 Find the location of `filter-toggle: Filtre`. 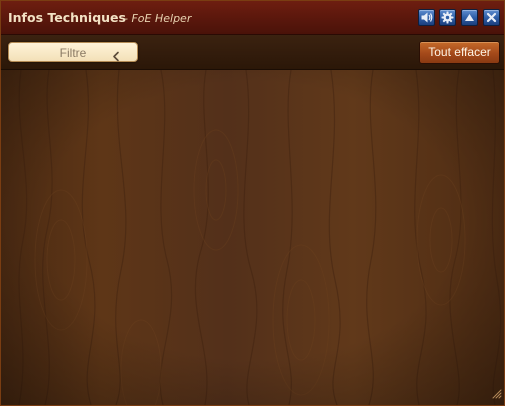

filter-toggle: Filtre is located at coordinates (73, 52).